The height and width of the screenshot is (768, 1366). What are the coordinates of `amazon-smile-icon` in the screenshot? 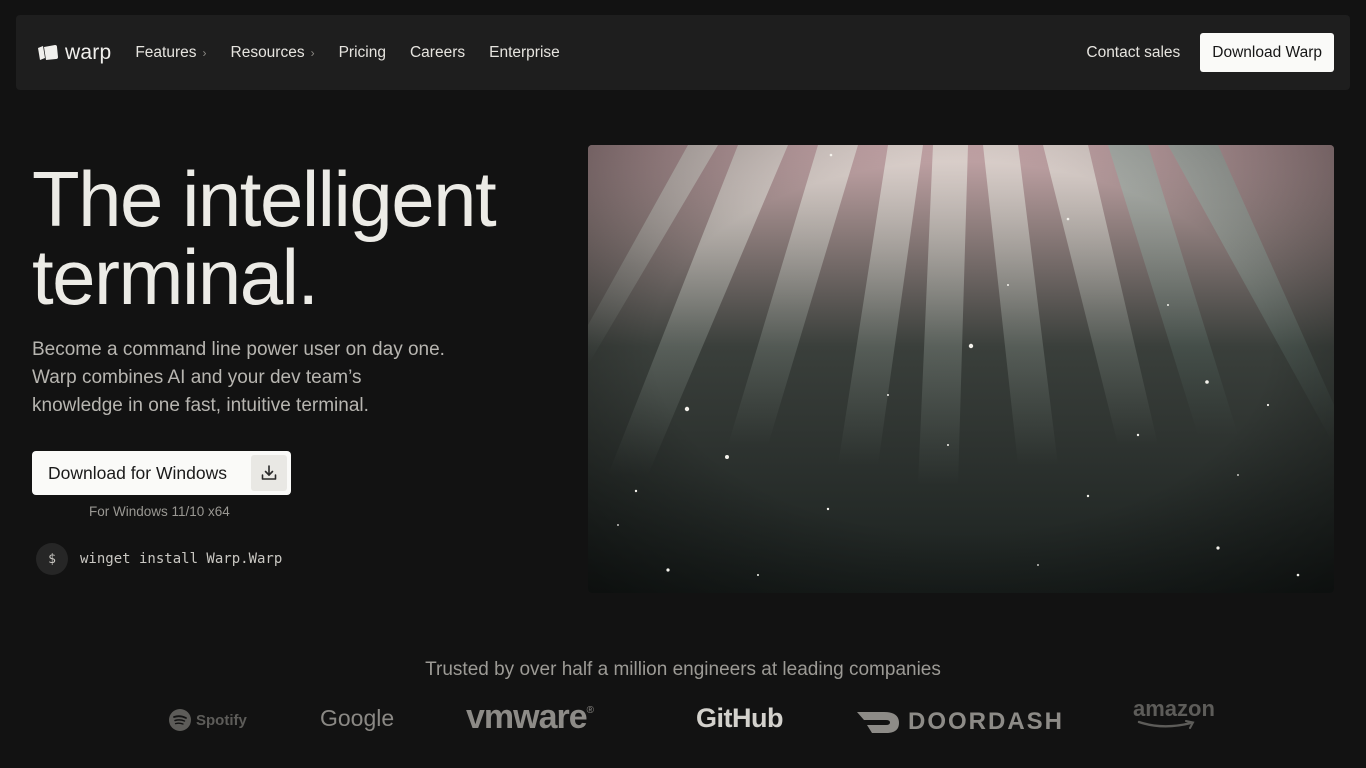 It's located at (1166, 724).